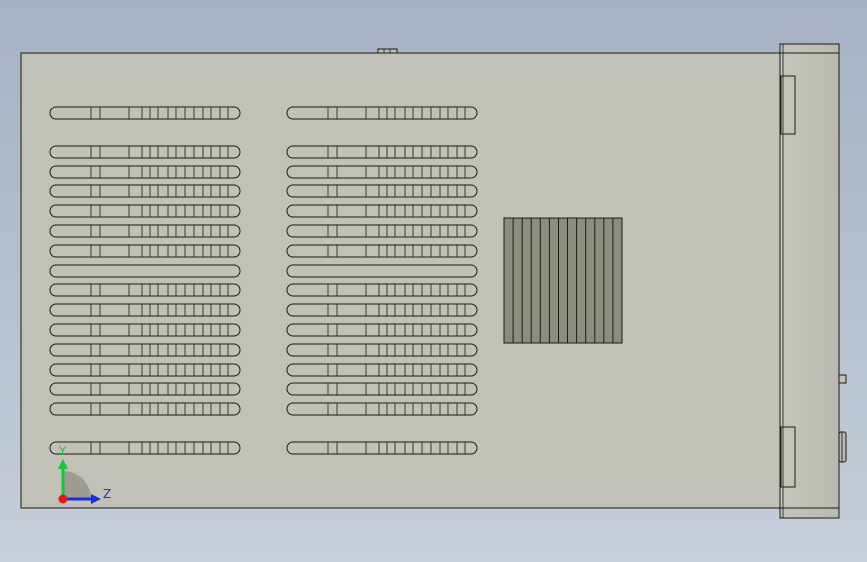  What do you see at coordinates (842, 447) in the screenshot?
I see `side-knob` at bounding box center [842, 447].